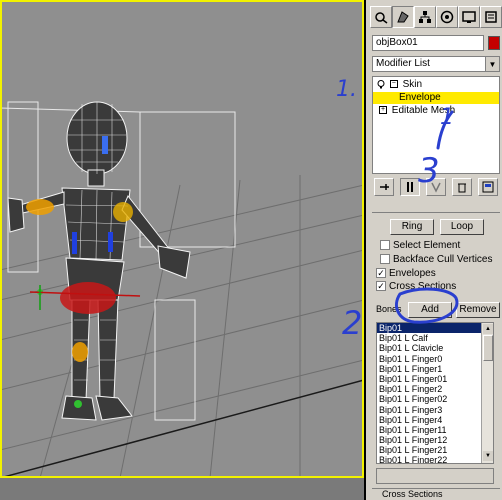  I want to click on select-element-checkbox: Select Element, so click(420, 246).